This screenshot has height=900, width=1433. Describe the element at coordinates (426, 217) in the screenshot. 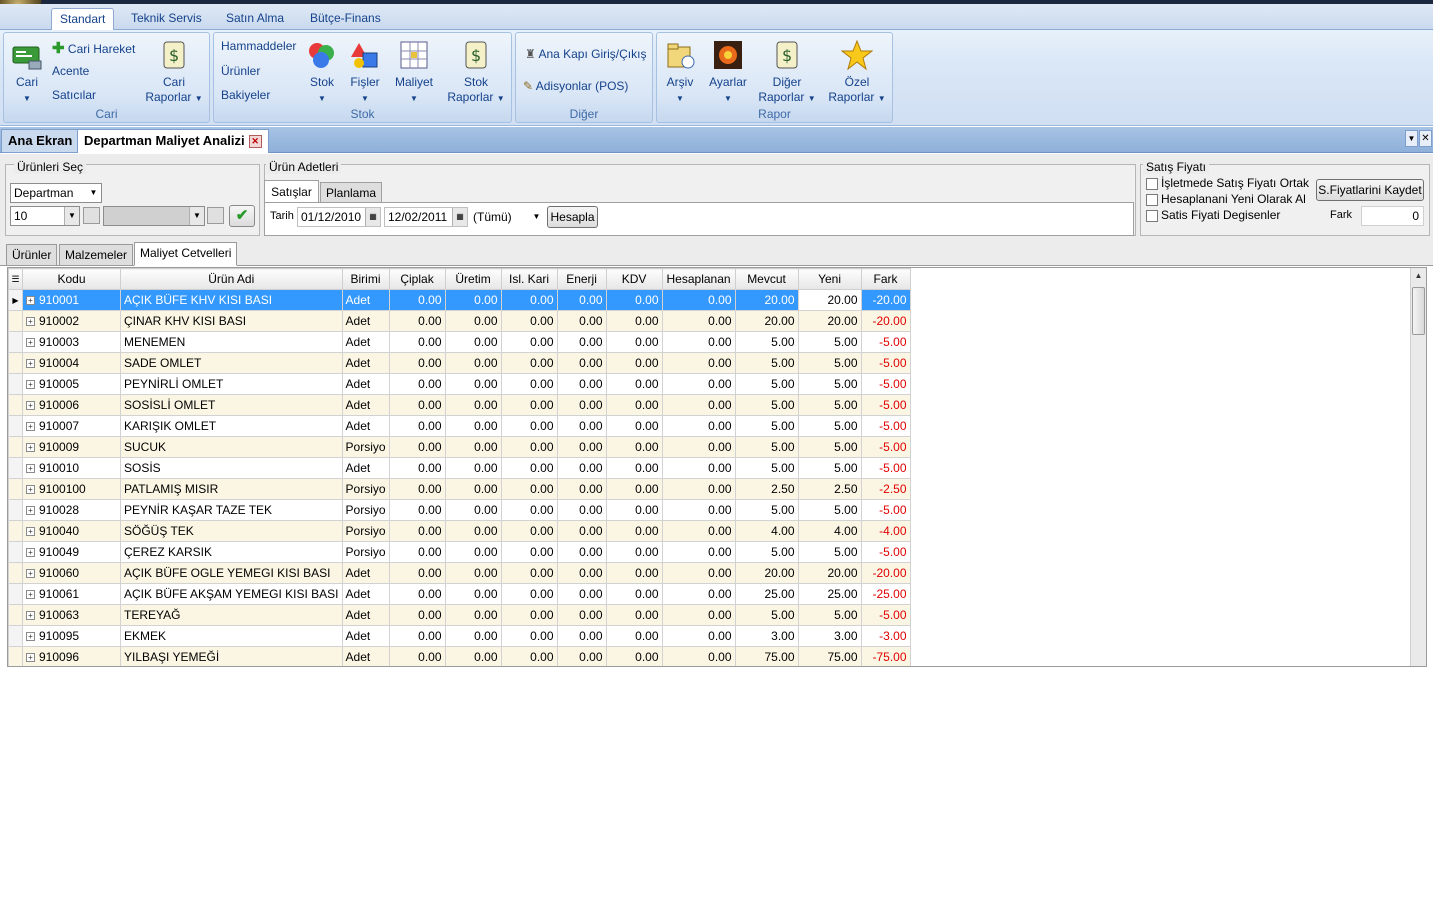

I see `date-to-input: 12/02/2011 ▦` at that location.